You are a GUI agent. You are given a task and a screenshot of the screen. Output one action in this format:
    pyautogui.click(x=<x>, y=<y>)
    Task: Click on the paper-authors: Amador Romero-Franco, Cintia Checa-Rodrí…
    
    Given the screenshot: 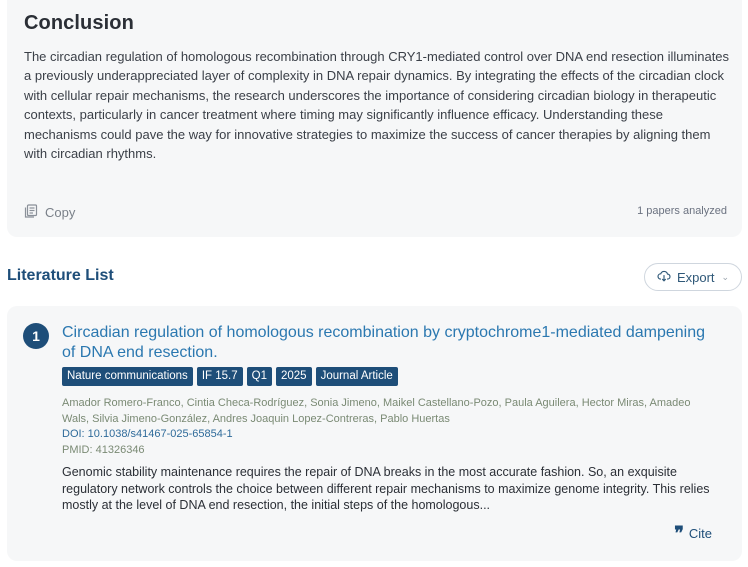 What is the action you would take?
    pyautogui.click(x=376, y=411)
    